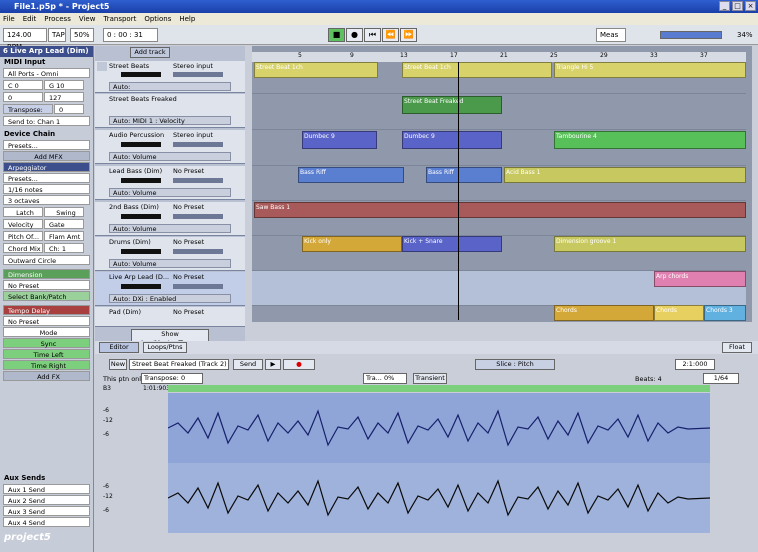 This screenshot has height=552, width=758. Describe the element at coordinates (187, 19) in the screenshot. I see `menu-help: Help` at that location.